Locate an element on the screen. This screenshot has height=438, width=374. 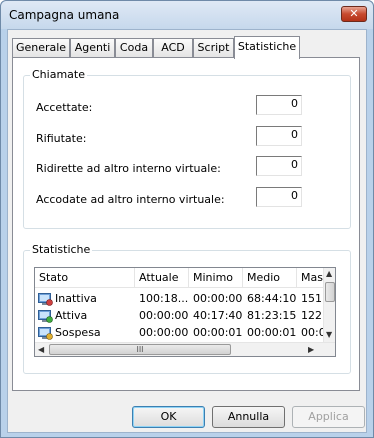
title-bar: Campagna umana ✕ is located at coordinates (187, 15).